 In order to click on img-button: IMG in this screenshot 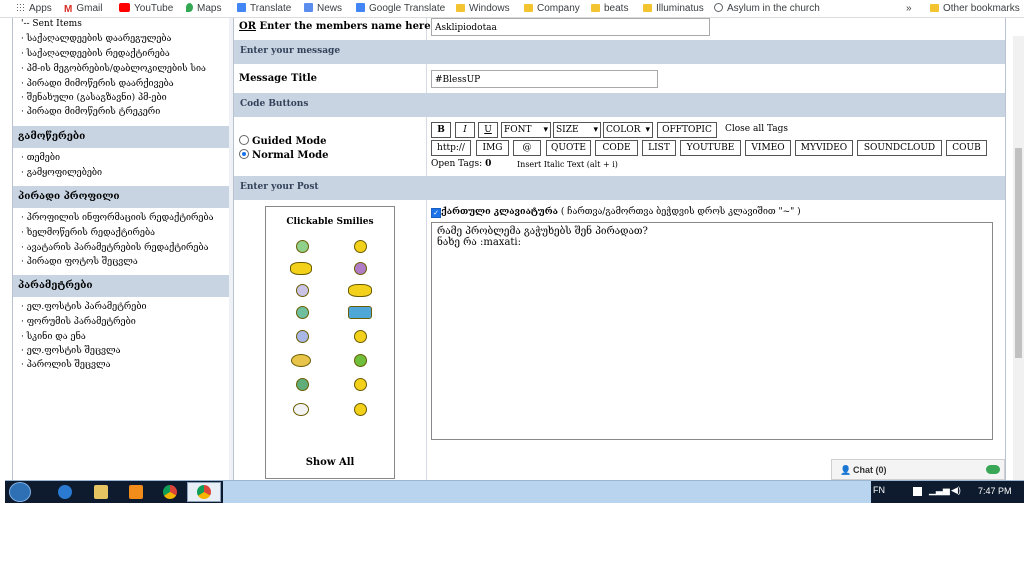, I will do `click(492, 148)`.